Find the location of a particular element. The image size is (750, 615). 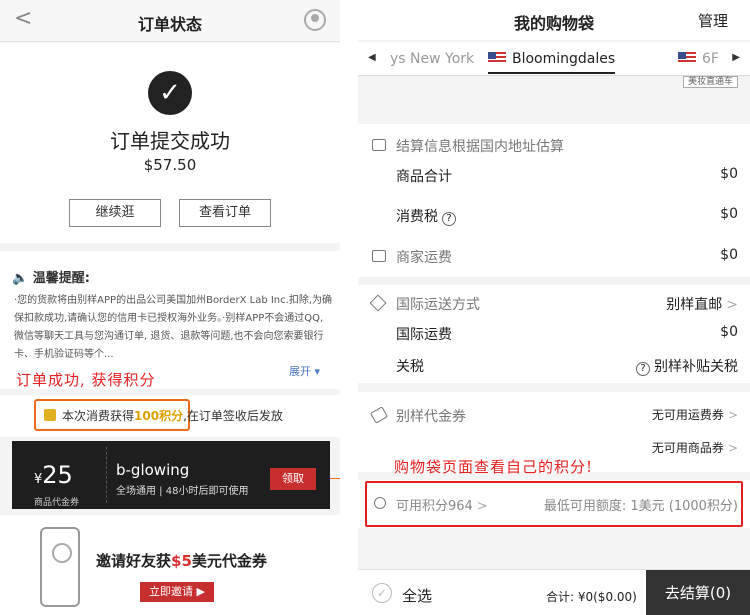

invite-banner: 邀请好友获$5美元代金券 立即邀请 ▶ is located at coordinates (170, 565).